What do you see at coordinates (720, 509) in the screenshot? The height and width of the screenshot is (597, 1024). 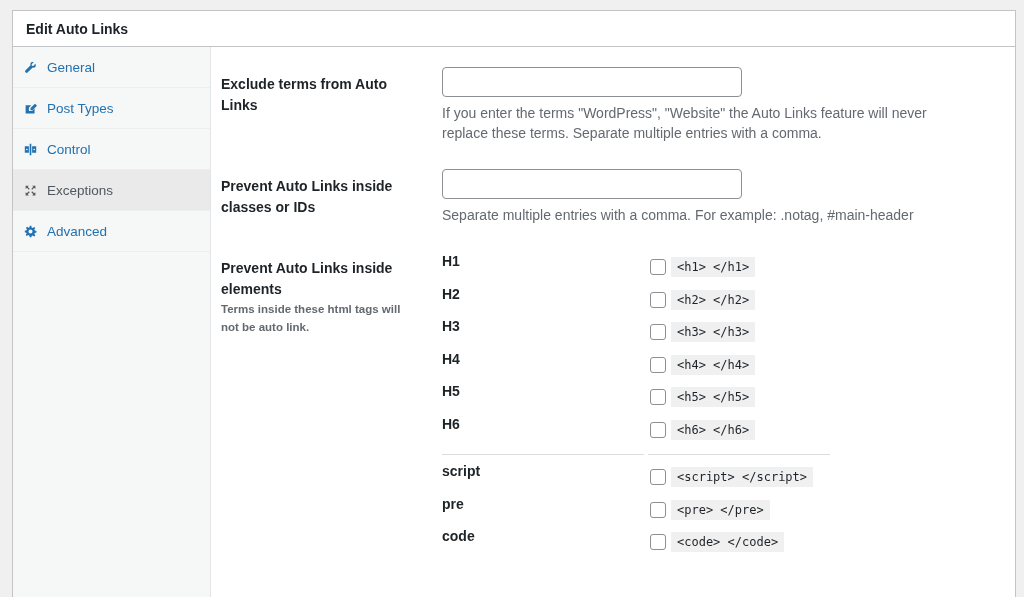 I see `html-tag: <pre> </pre>` at bounding box center [720, 509].